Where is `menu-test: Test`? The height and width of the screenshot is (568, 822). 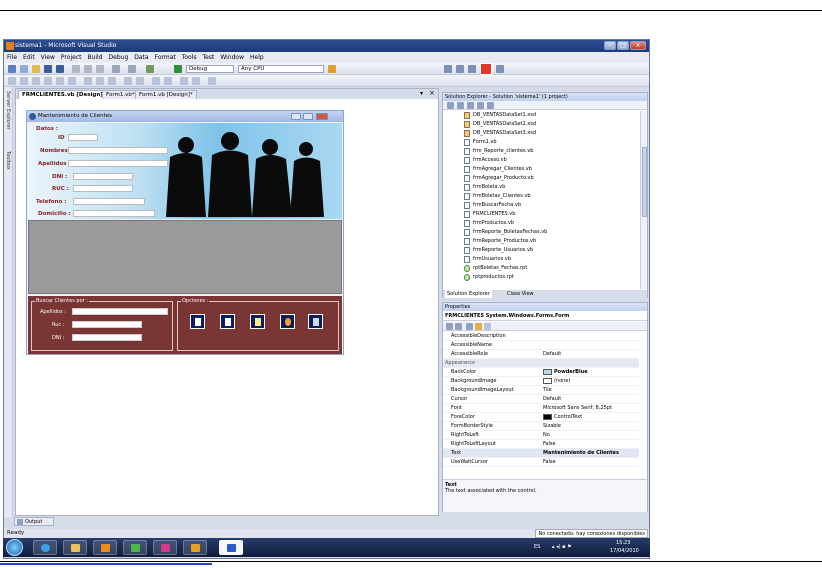
menu-test: Test is located at coordinates (209, 57).